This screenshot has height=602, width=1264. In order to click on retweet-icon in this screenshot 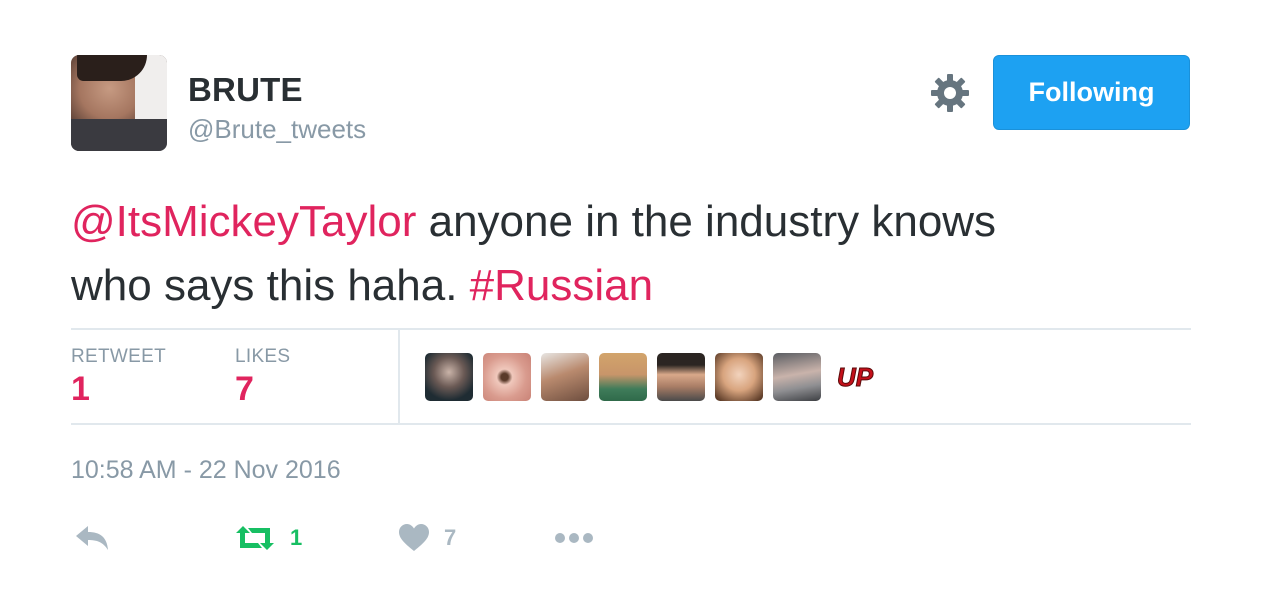, I will do `click(255, 538)`.